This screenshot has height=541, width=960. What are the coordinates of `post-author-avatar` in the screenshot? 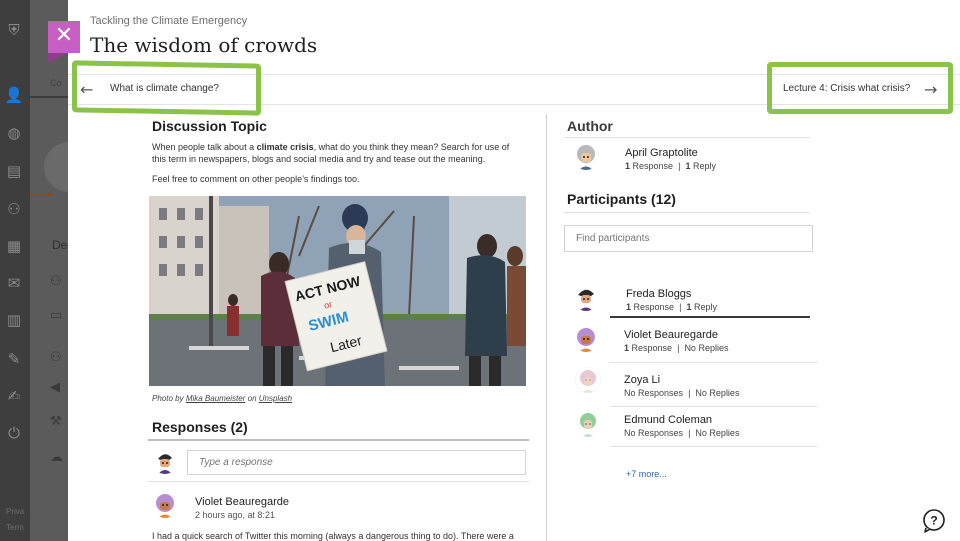 It's located at (165, 505).